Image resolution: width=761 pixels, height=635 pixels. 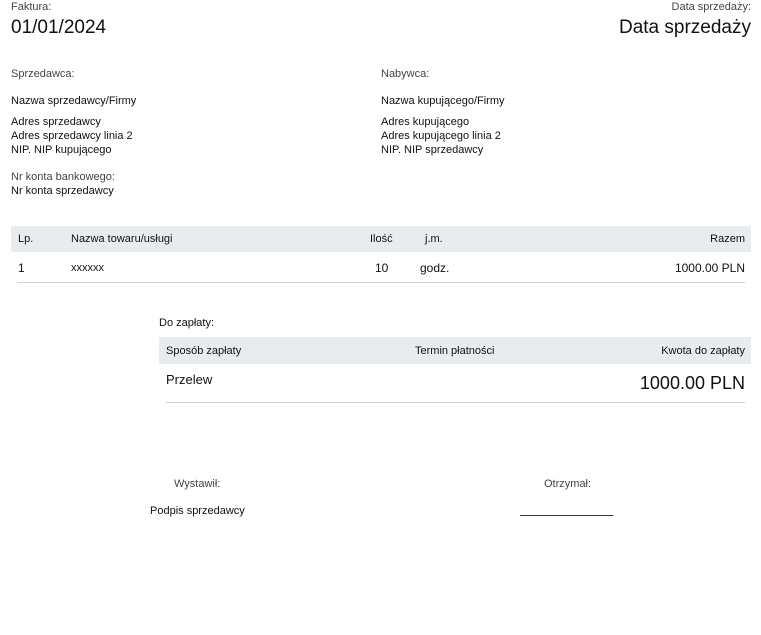 I want to click on seller-address-line1: Adres sprzedawcy, so click(x=56, y=122).